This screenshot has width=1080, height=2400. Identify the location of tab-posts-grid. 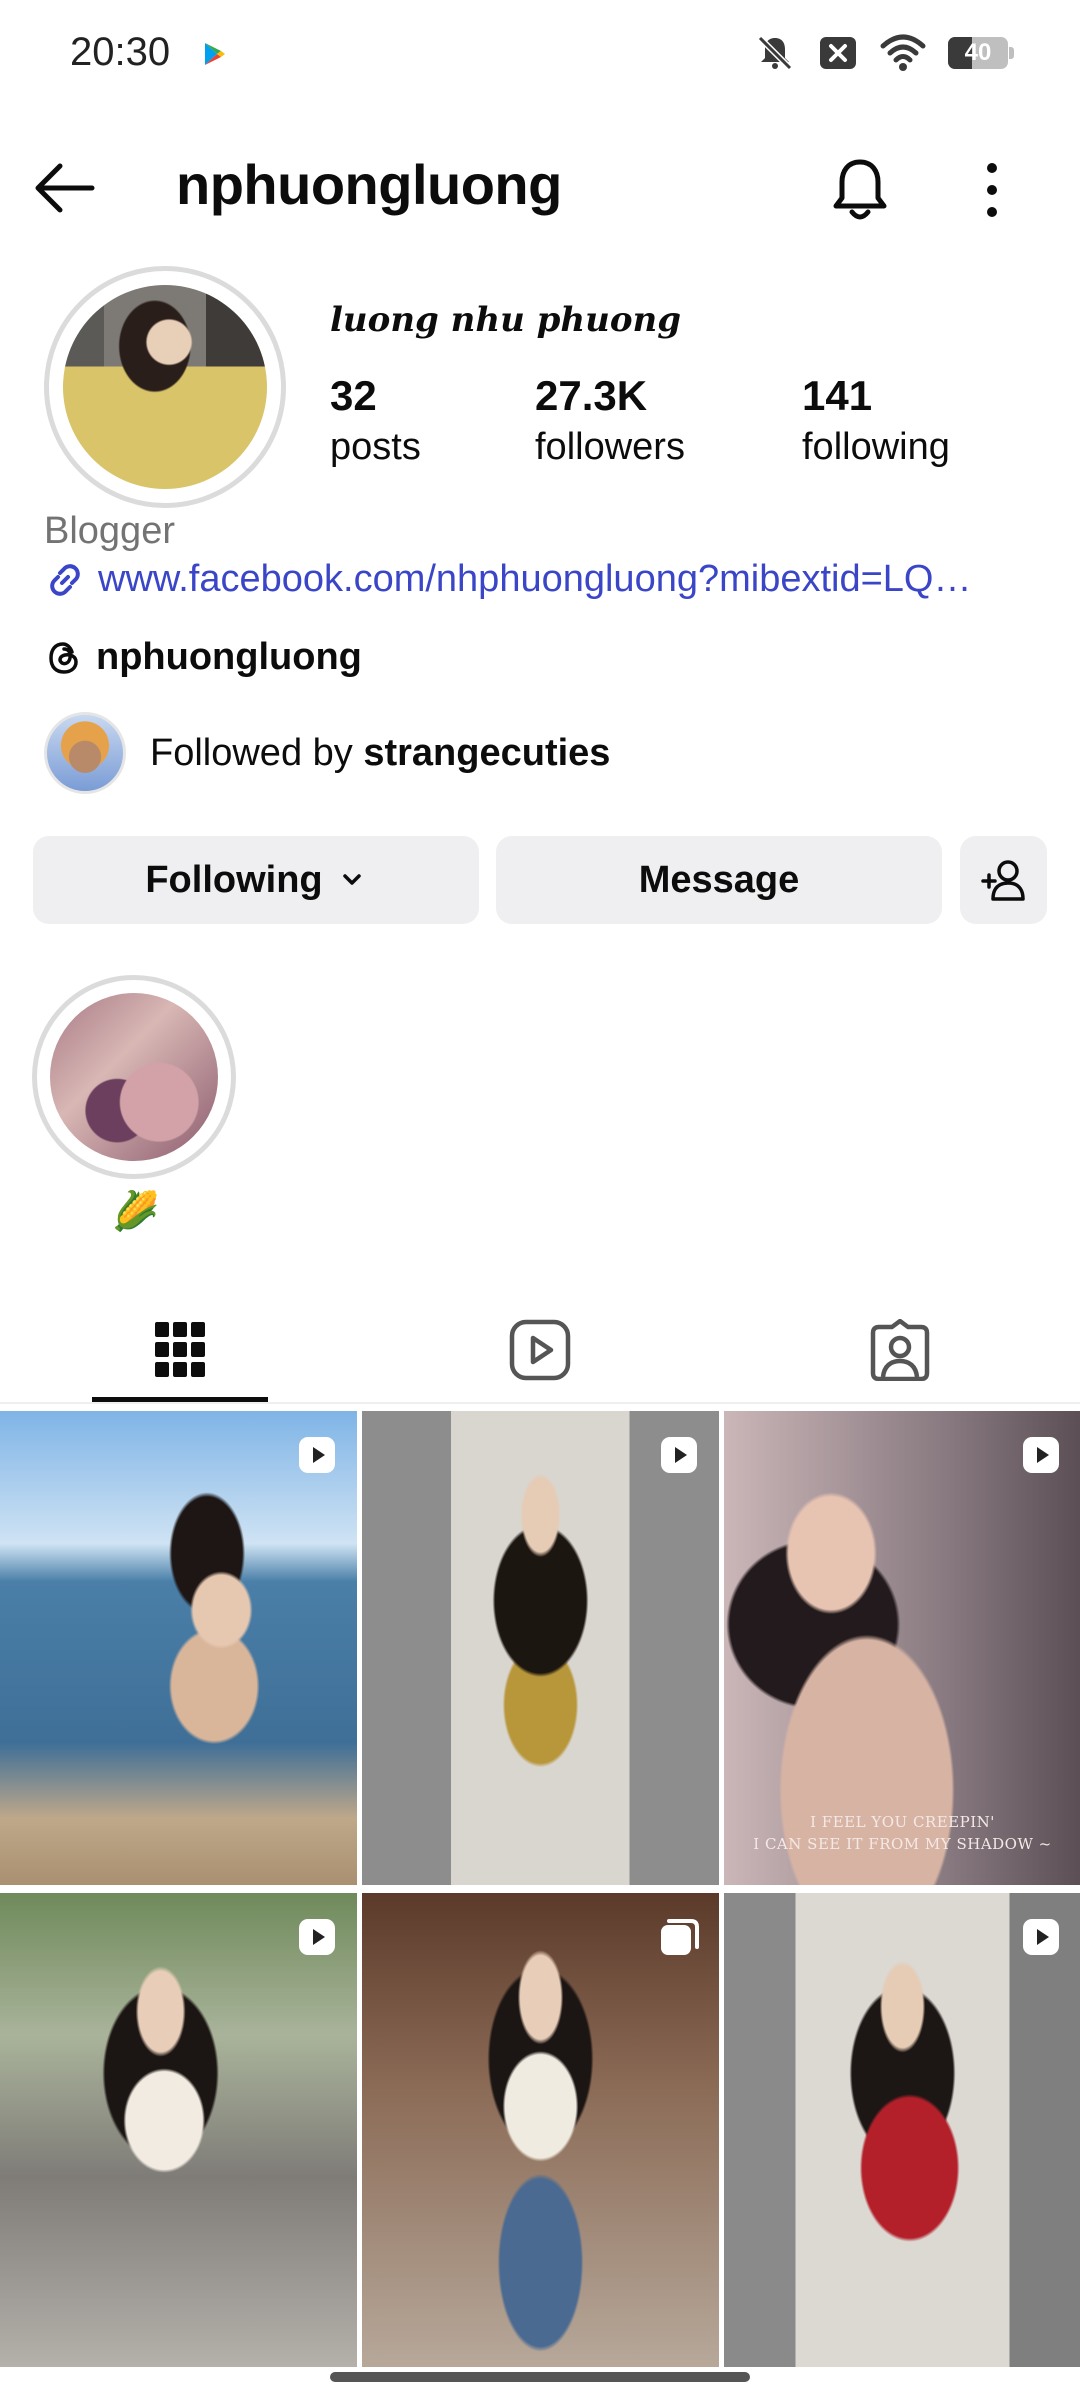
(180, 1350).